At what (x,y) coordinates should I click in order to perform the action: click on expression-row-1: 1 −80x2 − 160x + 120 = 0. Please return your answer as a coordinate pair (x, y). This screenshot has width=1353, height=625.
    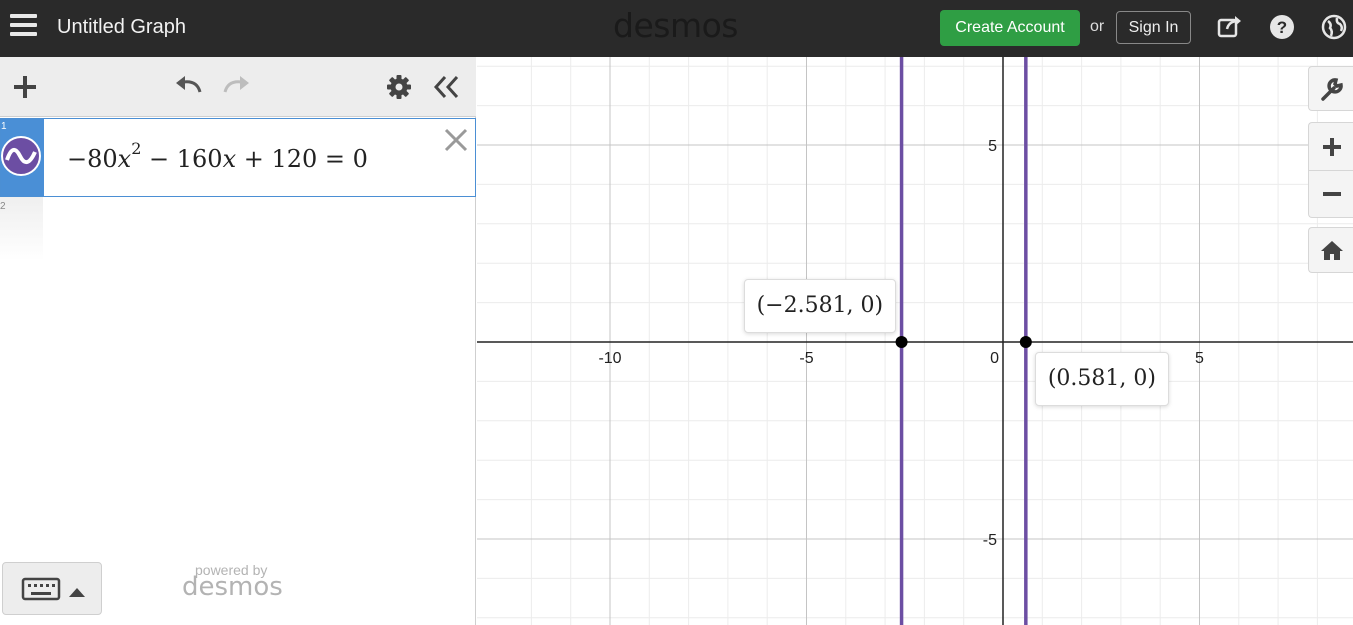
    Looking at the image, I should click on (238, 157).